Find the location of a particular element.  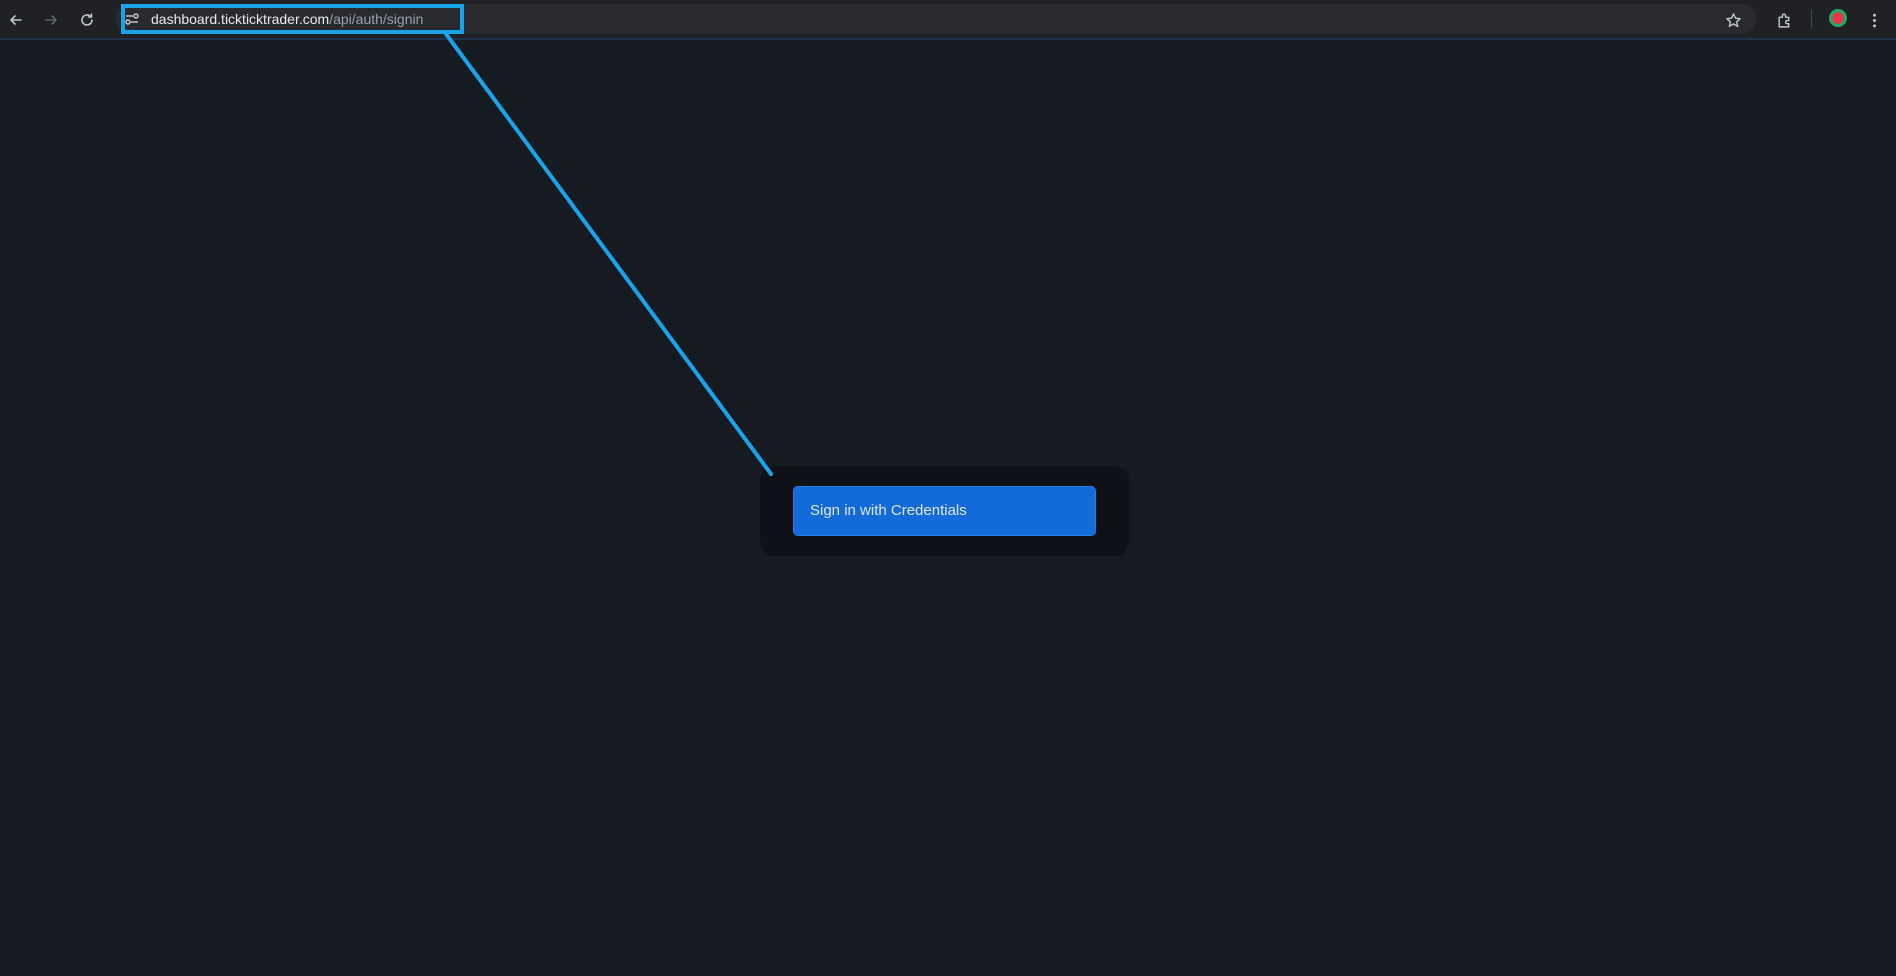

puzzle-icon is located at coordinates (1784, 20).